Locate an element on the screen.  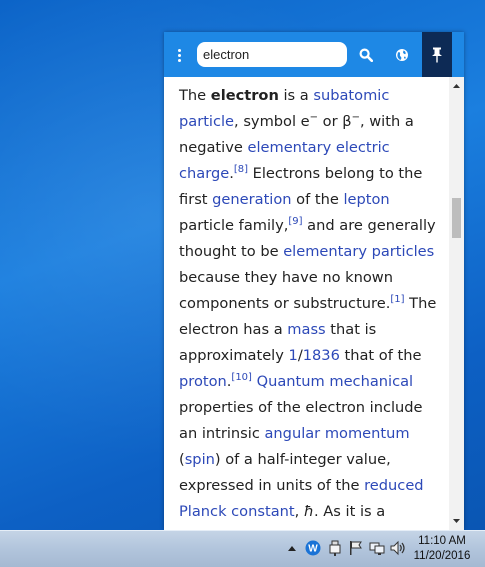
svg-text: W is located at coordinates (313, 549).